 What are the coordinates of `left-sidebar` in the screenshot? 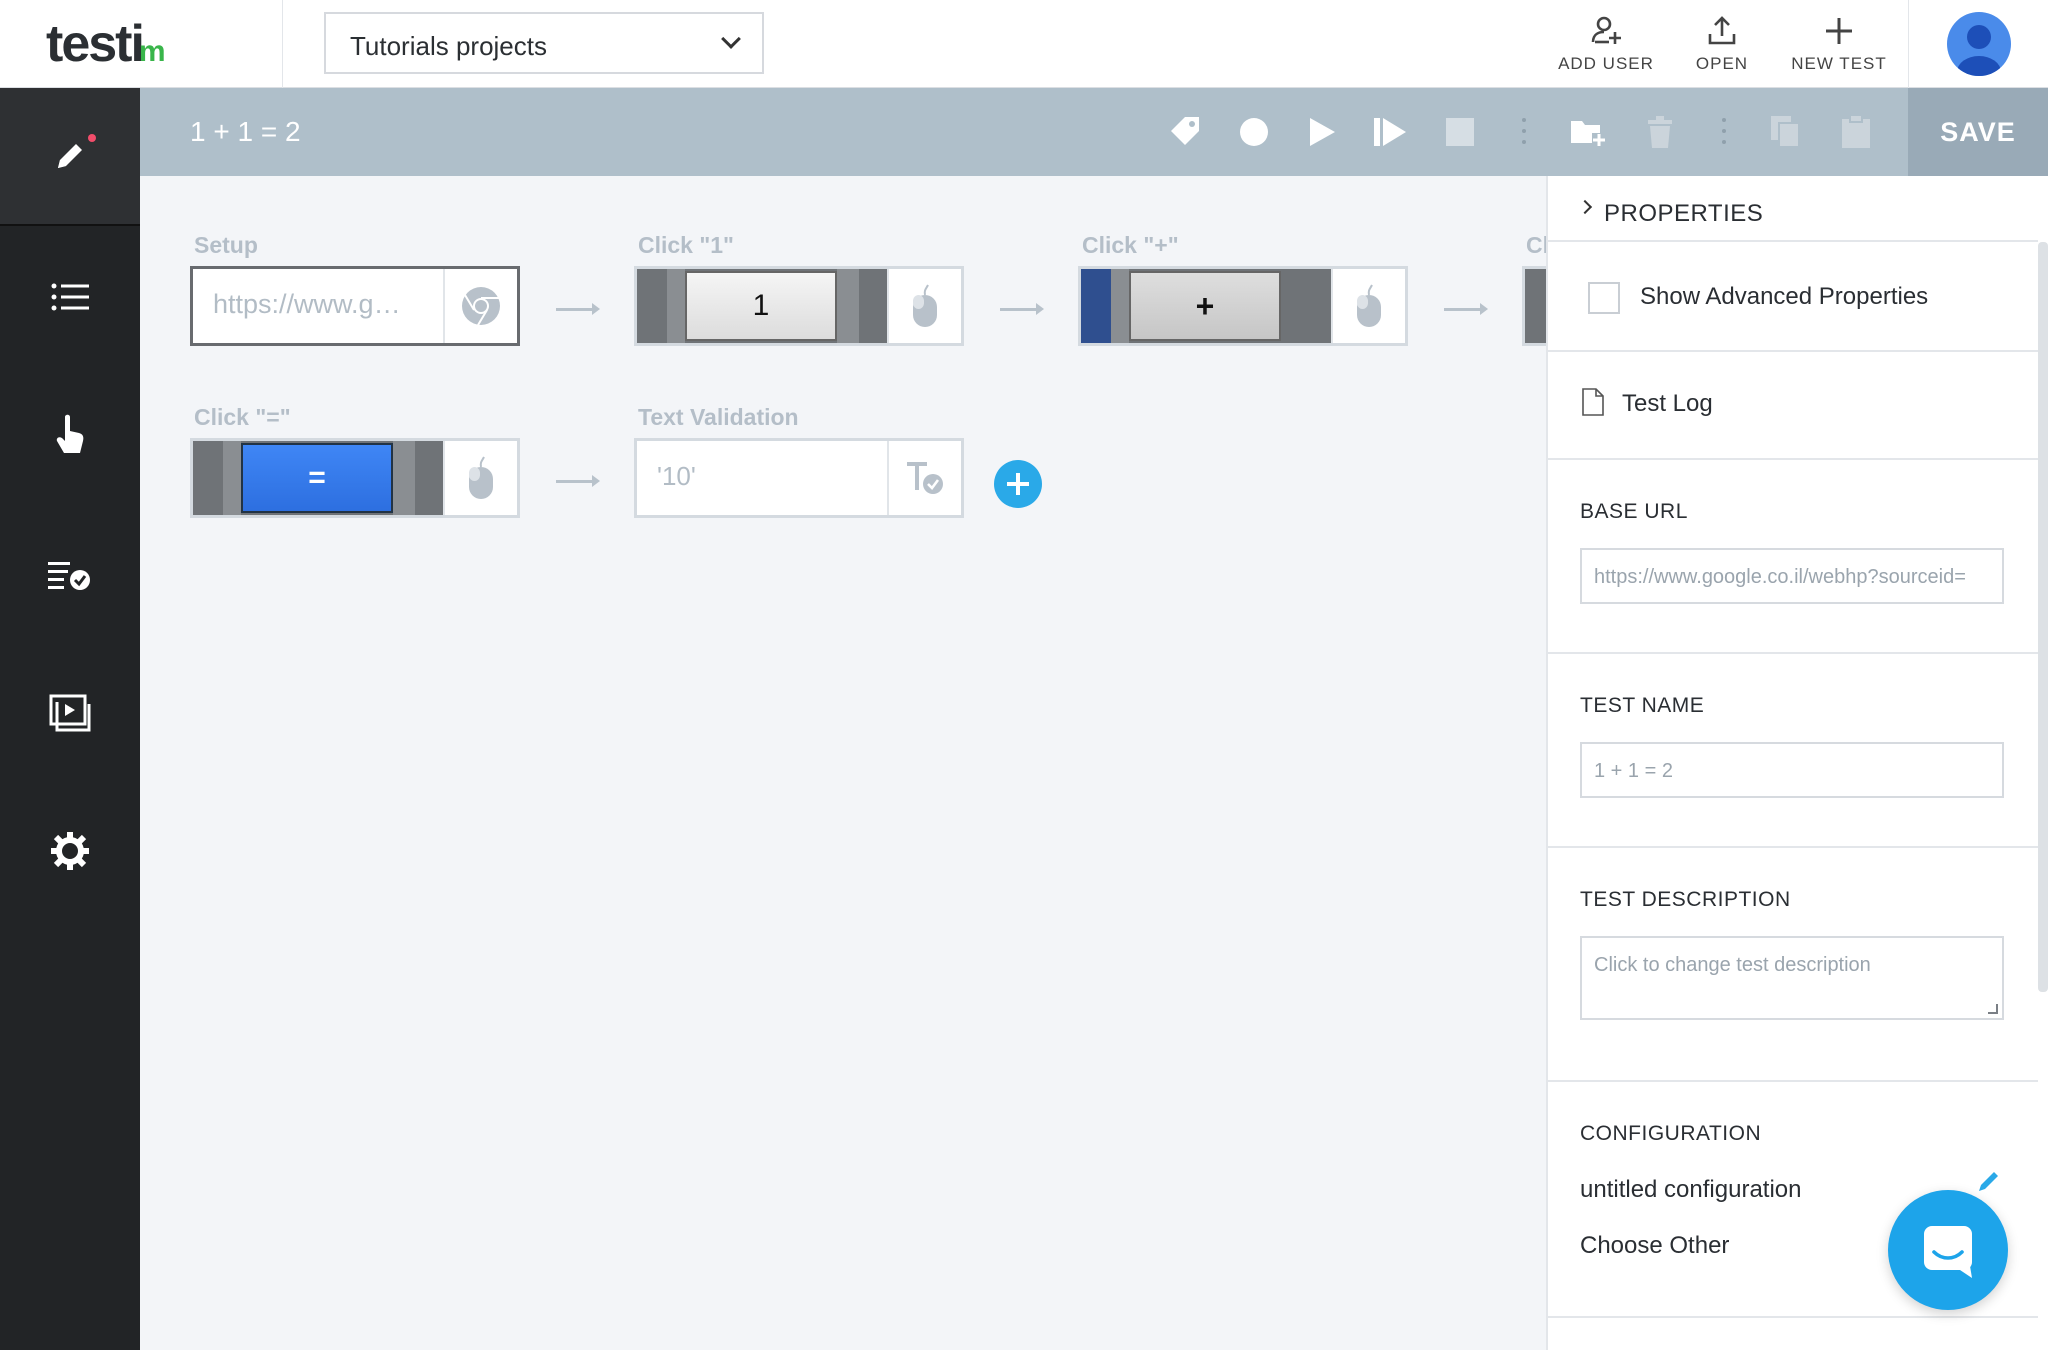 It's located at (70, 719).